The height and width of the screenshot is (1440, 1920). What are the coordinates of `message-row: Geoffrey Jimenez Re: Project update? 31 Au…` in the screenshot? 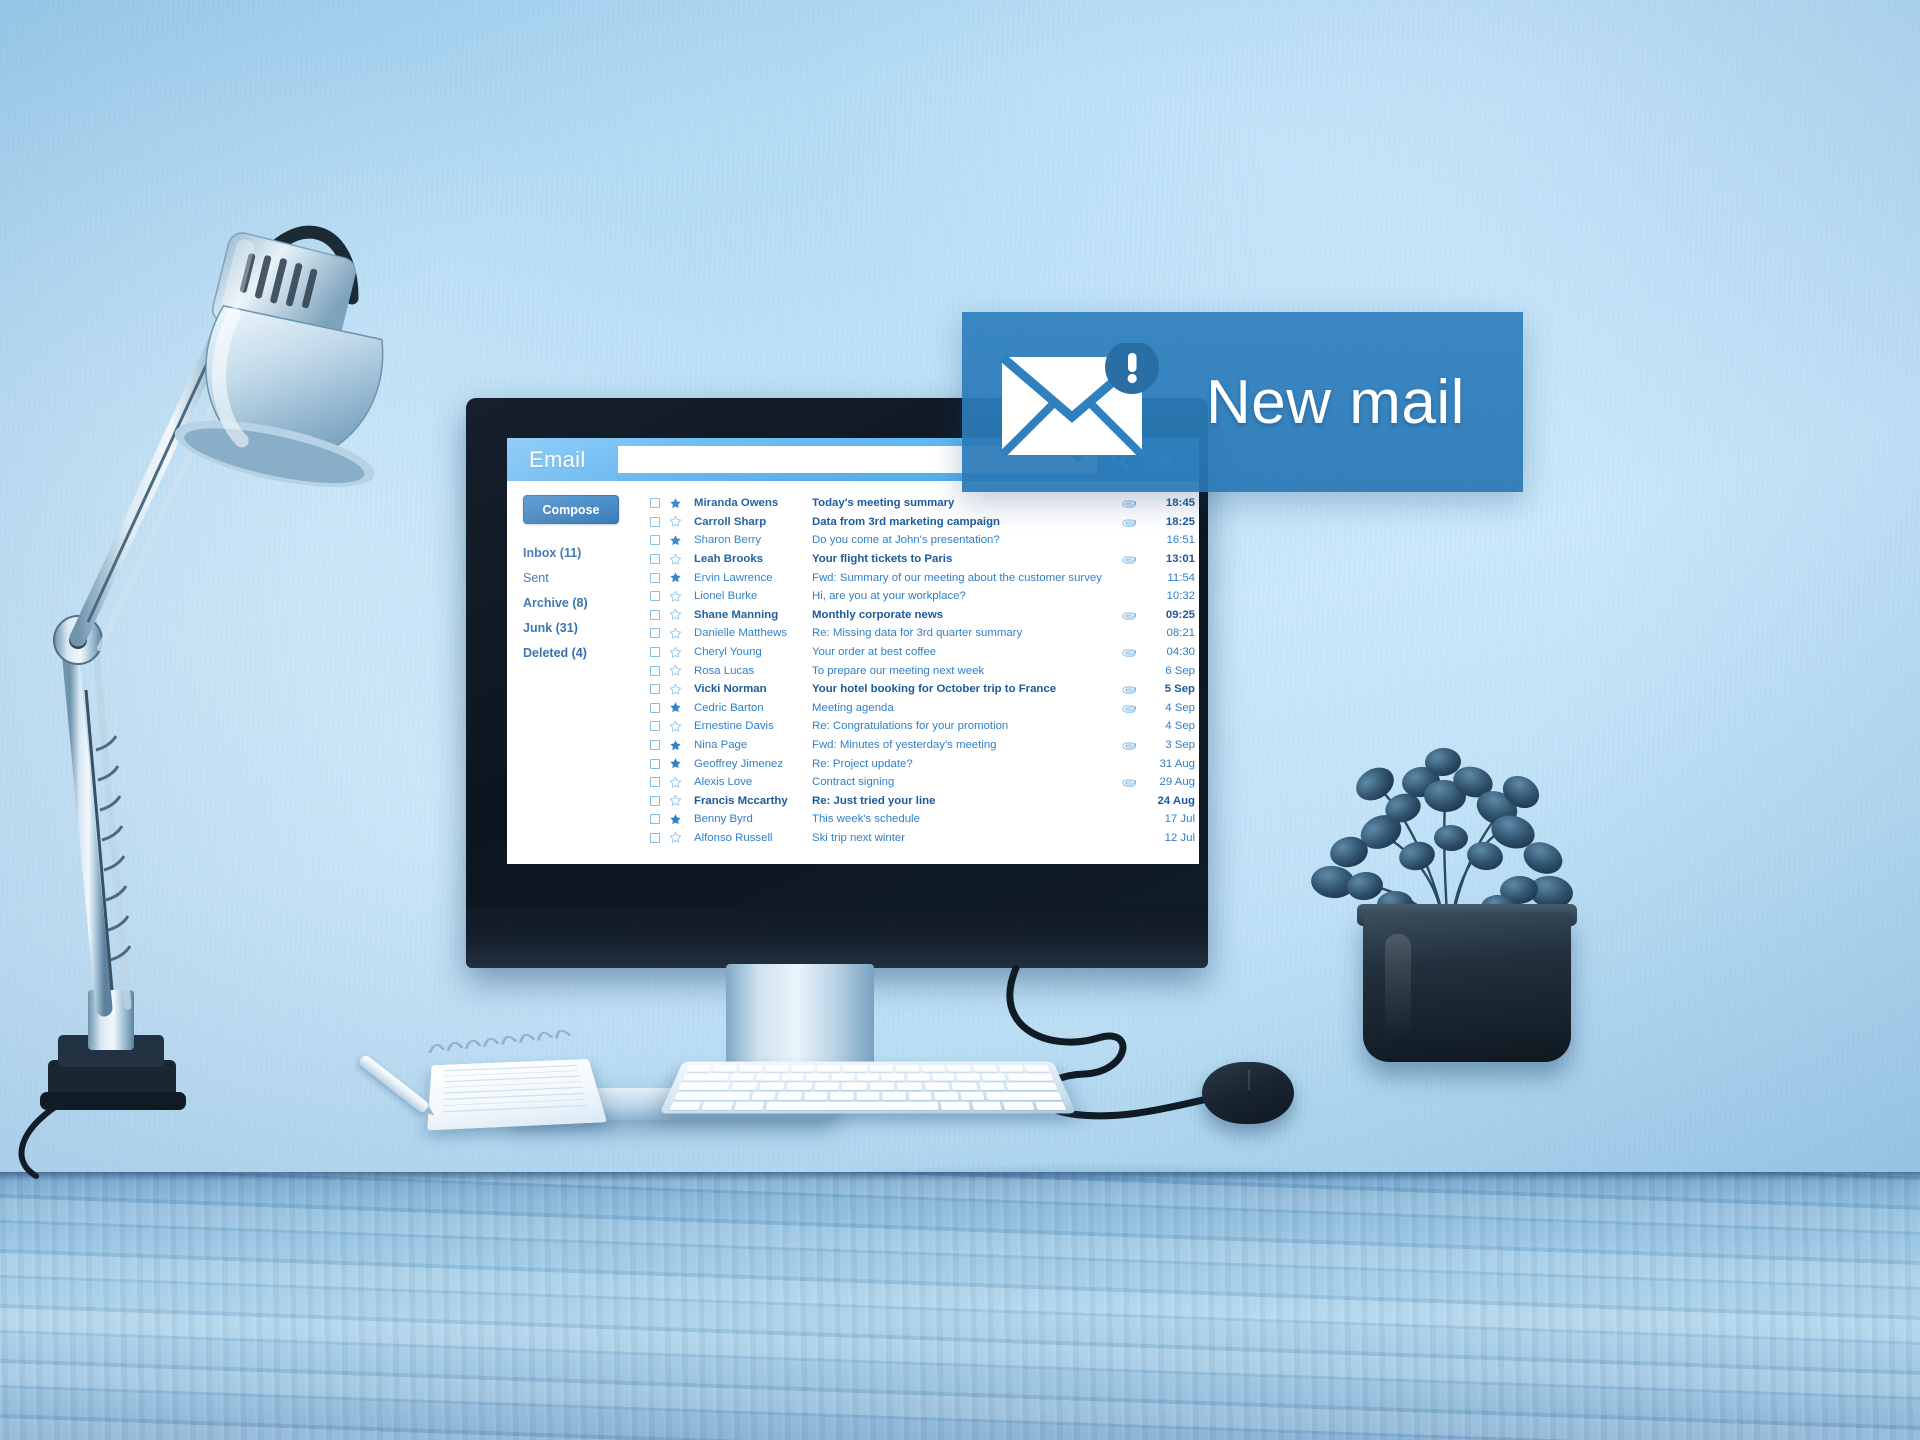 It's located at (919, 763).